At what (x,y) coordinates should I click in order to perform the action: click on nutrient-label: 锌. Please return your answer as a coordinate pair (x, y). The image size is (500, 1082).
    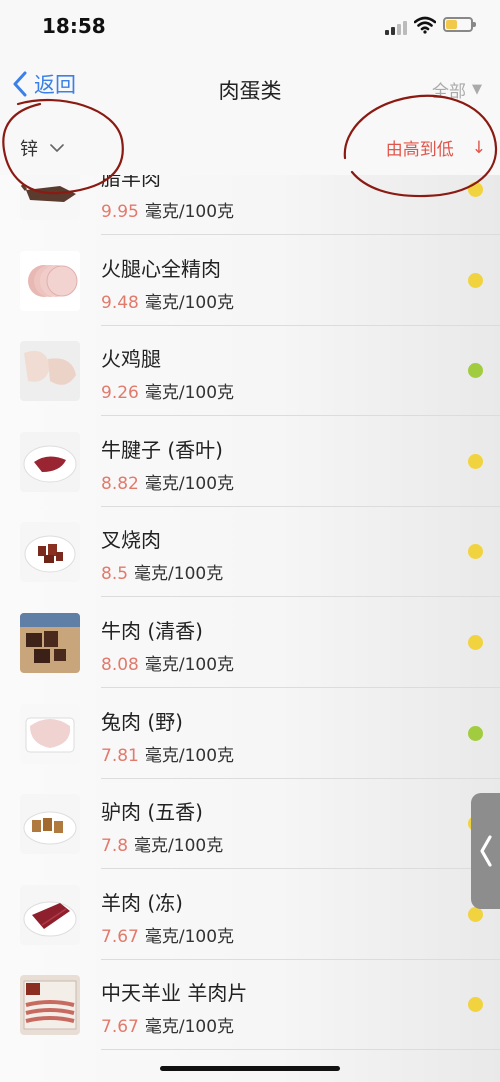
    Looking at the image, I should click on (29, 149).